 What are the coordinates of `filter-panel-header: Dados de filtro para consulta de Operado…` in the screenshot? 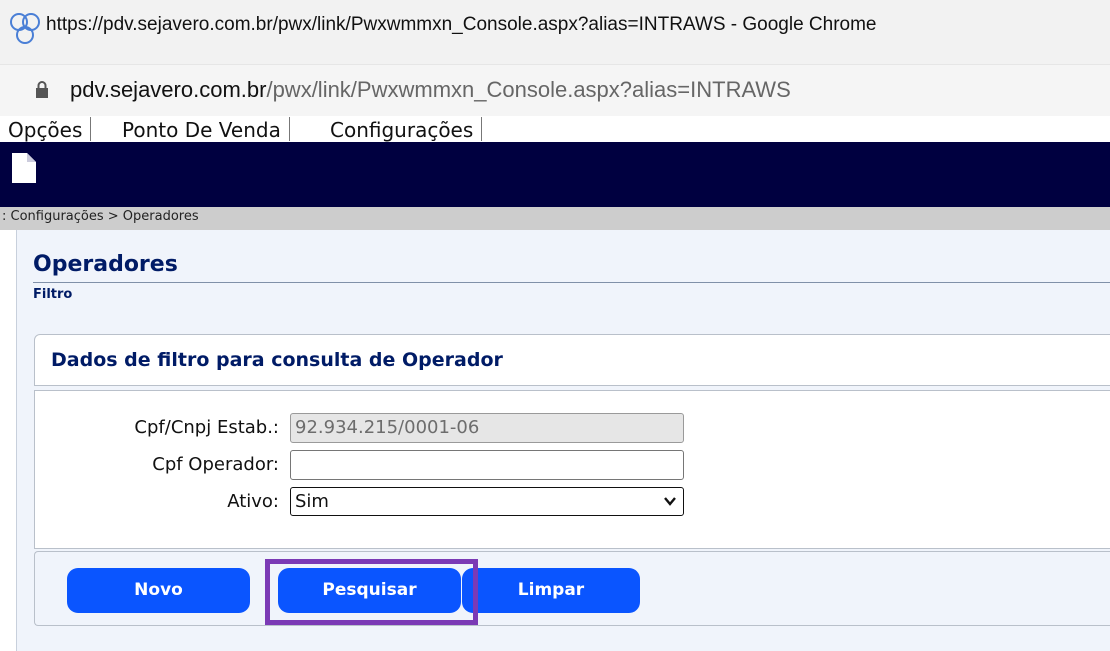 It's located at (572, 360).